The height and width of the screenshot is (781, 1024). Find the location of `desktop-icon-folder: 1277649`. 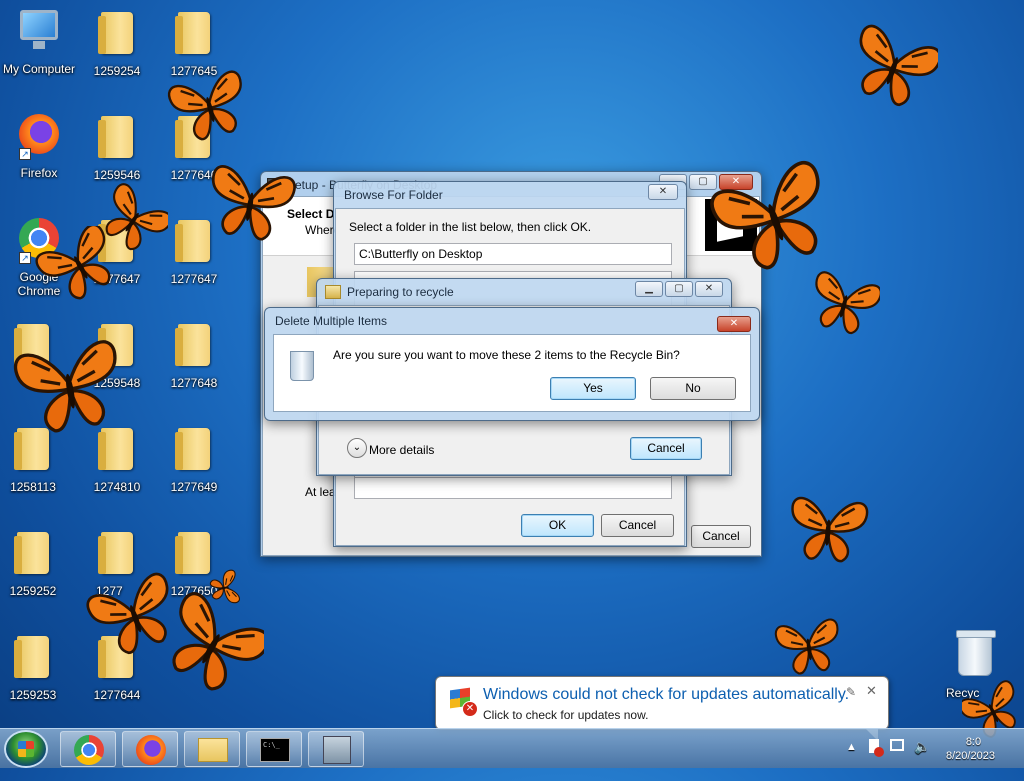

desktop-icon-folder: 1277649 is located at coordinates (194, 458).